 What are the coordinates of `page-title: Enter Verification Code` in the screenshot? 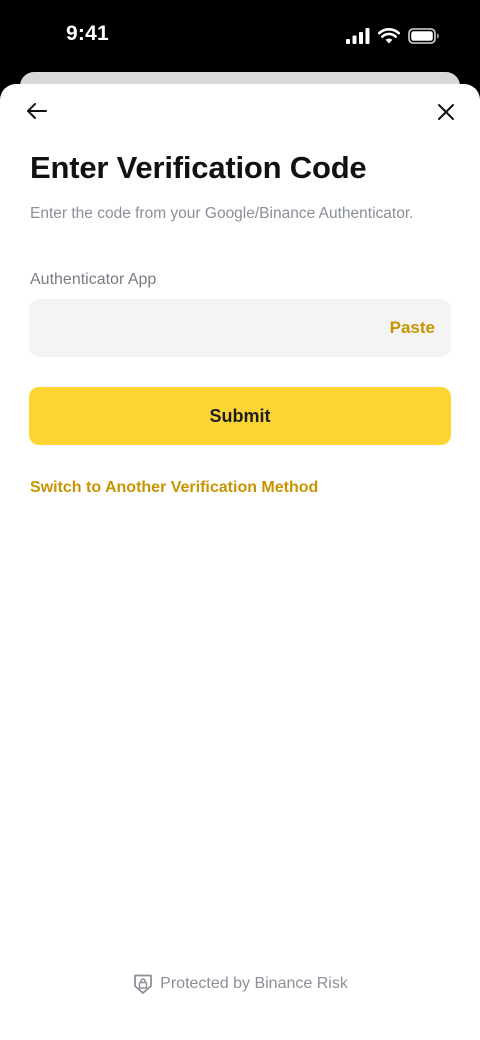 It's located at (198, 167).